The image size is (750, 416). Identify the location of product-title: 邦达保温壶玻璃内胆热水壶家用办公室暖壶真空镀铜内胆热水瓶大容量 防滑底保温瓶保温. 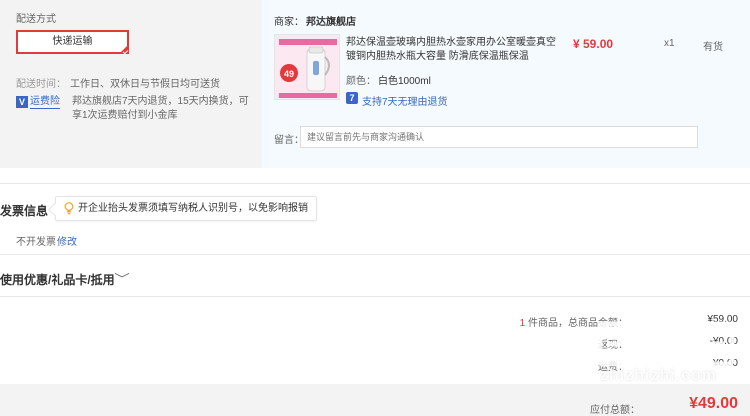
(452, 50).